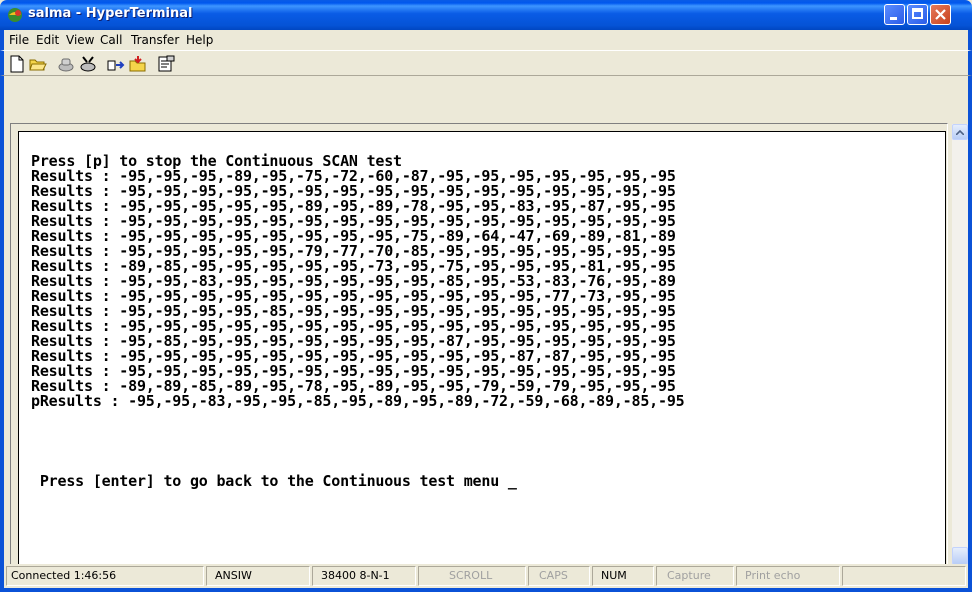 The height and width of the screenshot is (592, 972). I want to click on close-button, so click(940, 14).